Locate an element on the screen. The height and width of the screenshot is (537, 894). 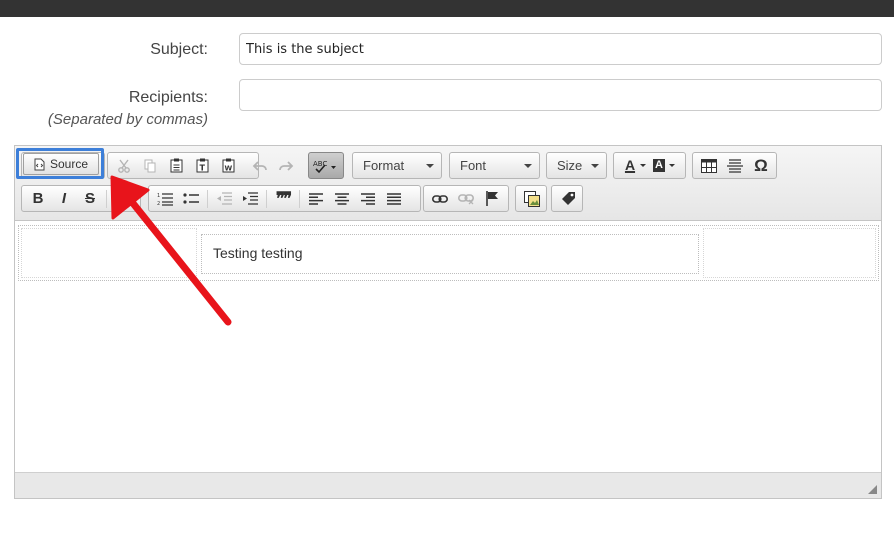
bg-color-icon: A is located at coordinates (659, 165).